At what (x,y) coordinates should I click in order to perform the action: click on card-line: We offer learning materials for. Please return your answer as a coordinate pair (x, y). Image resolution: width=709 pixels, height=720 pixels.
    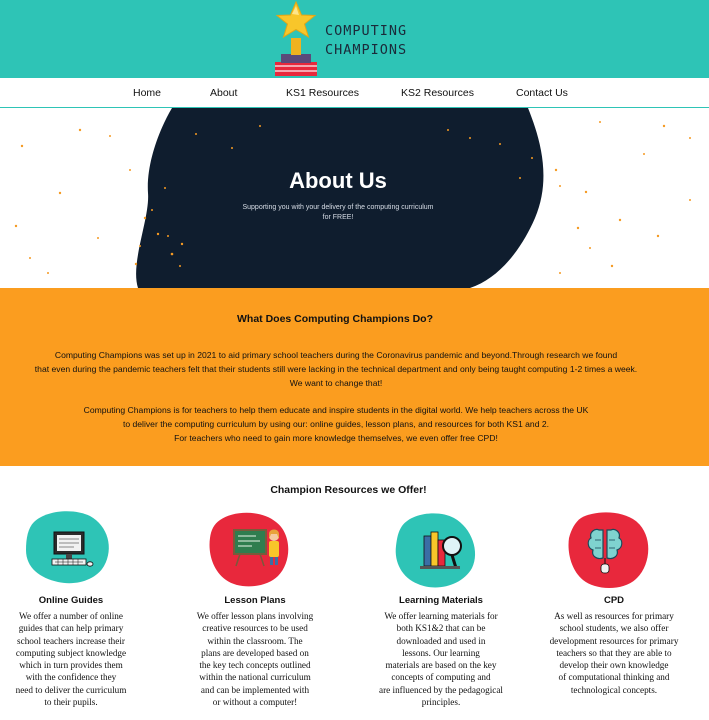
    Looking at the image, I should click on (441, 616).